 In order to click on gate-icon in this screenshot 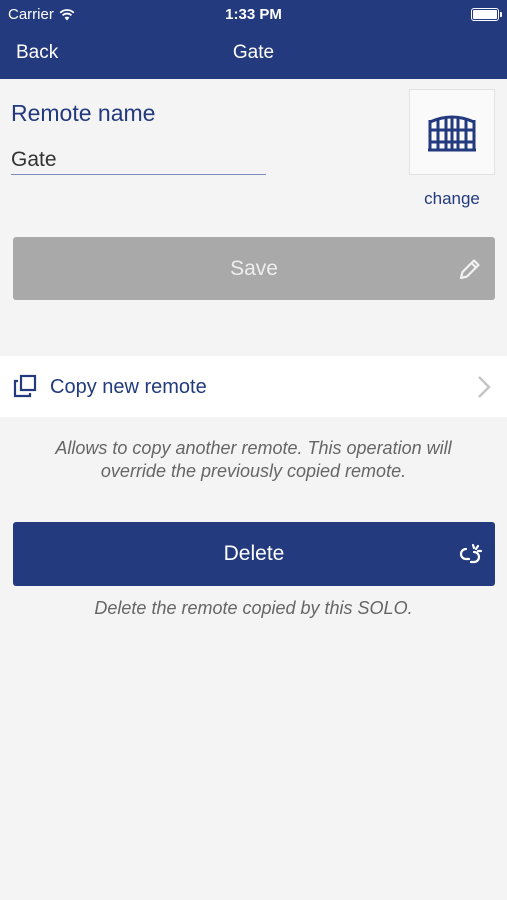, I will do `click(452, 133)`.